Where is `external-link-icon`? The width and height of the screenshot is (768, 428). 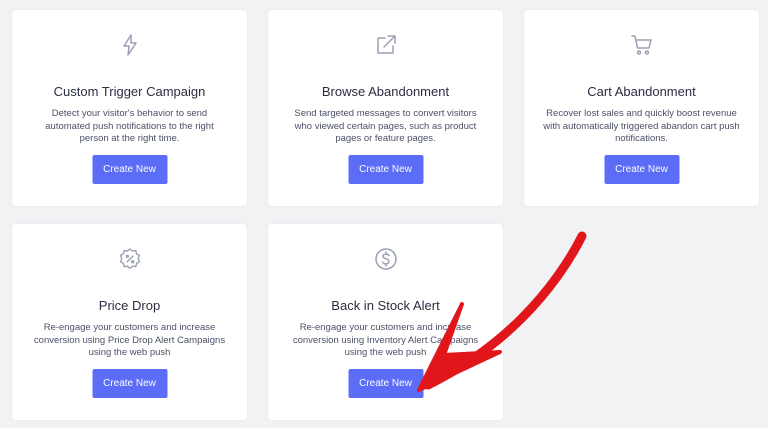 external-link-icon is located at coordinates (385, 45).